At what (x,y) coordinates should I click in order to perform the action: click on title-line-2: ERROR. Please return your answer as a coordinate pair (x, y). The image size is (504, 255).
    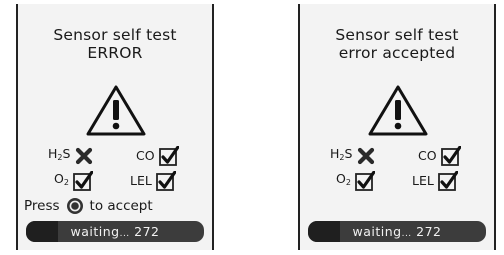
    Looking at the image, I should click on (115, 53).